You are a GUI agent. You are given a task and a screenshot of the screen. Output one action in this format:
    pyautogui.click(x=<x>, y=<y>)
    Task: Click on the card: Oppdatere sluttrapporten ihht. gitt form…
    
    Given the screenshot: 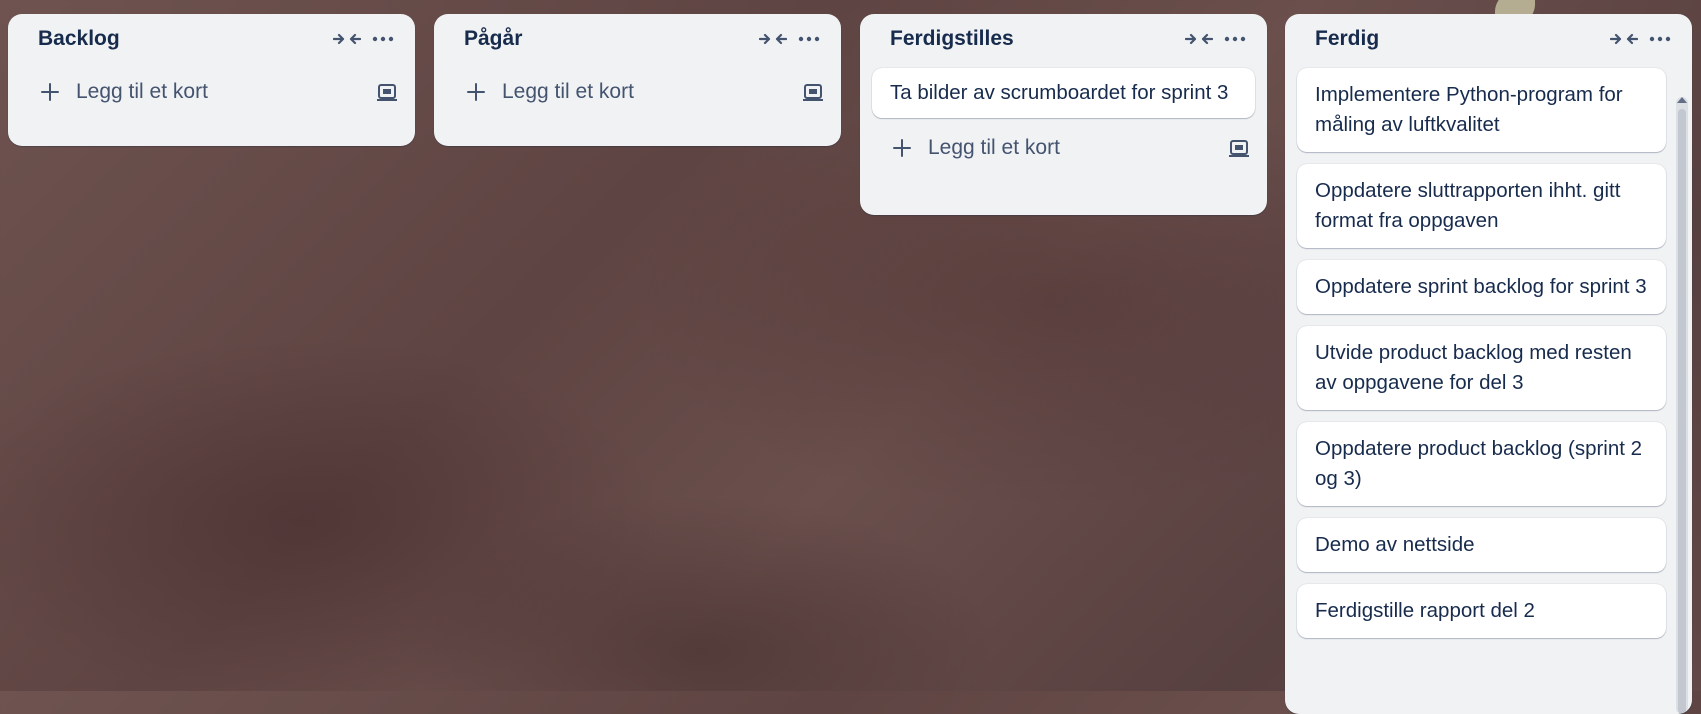 What is the action you would take?
    pyautogui.click(x=1481, y=206)
    